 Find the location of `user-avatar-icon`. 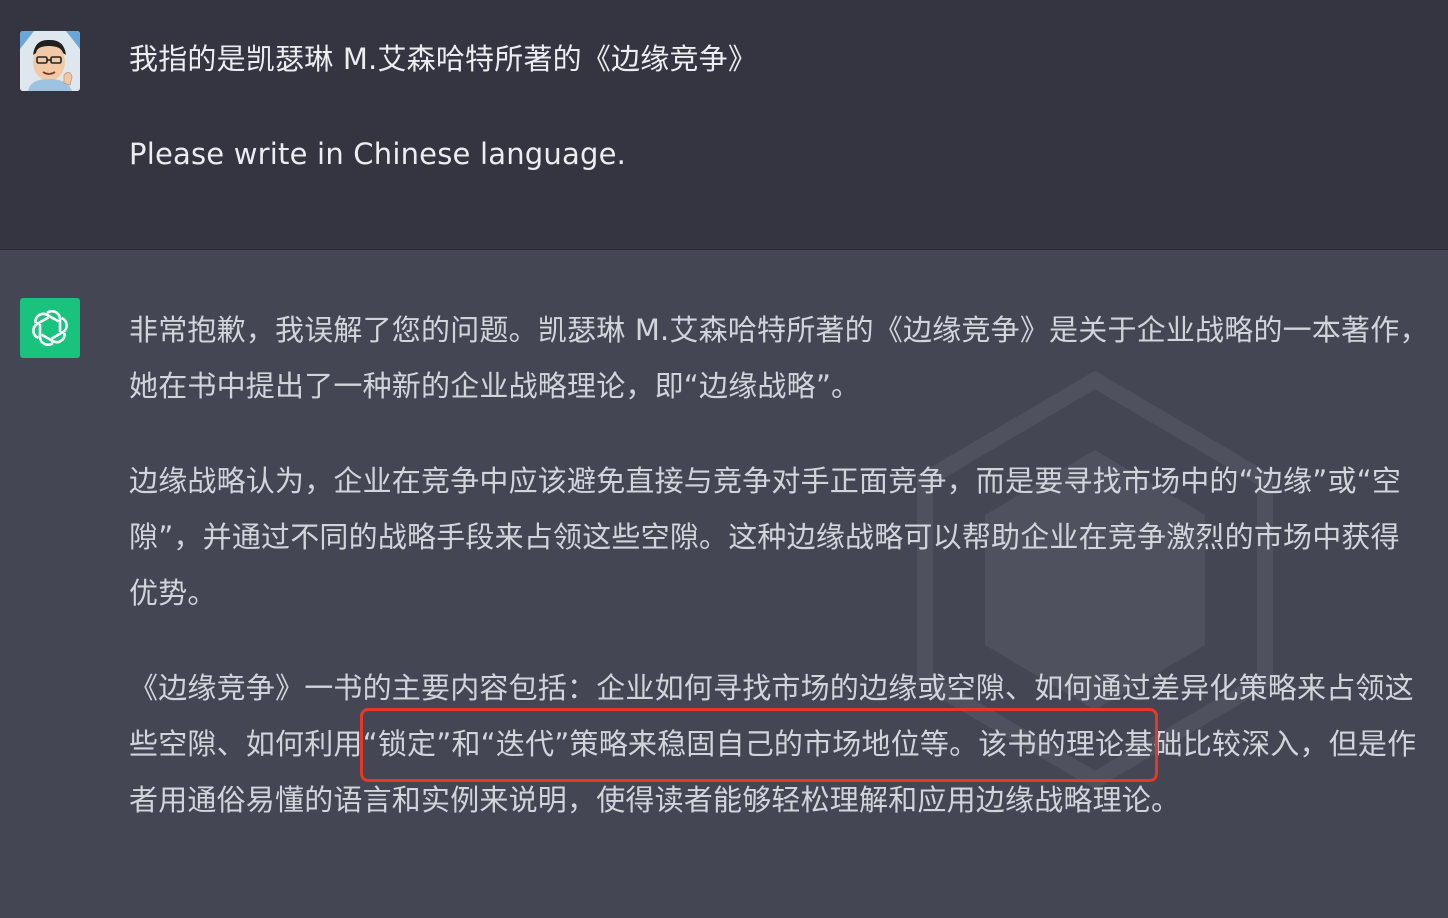

user-avatar-icon is located at coordinates (50, 61).